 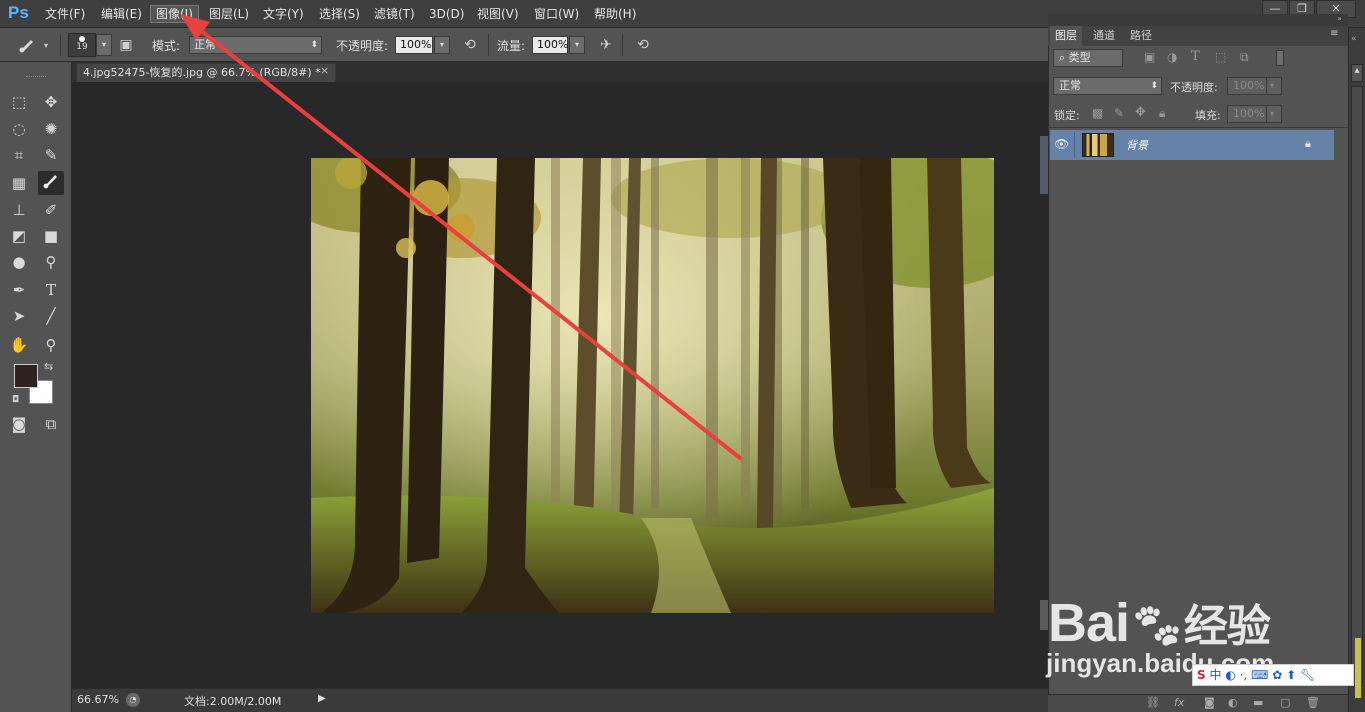 What do you see at coordinates (51, 424) in the screenshot?
I see `screen-mode-icon: ⧉` at bounding box center [51, 424].